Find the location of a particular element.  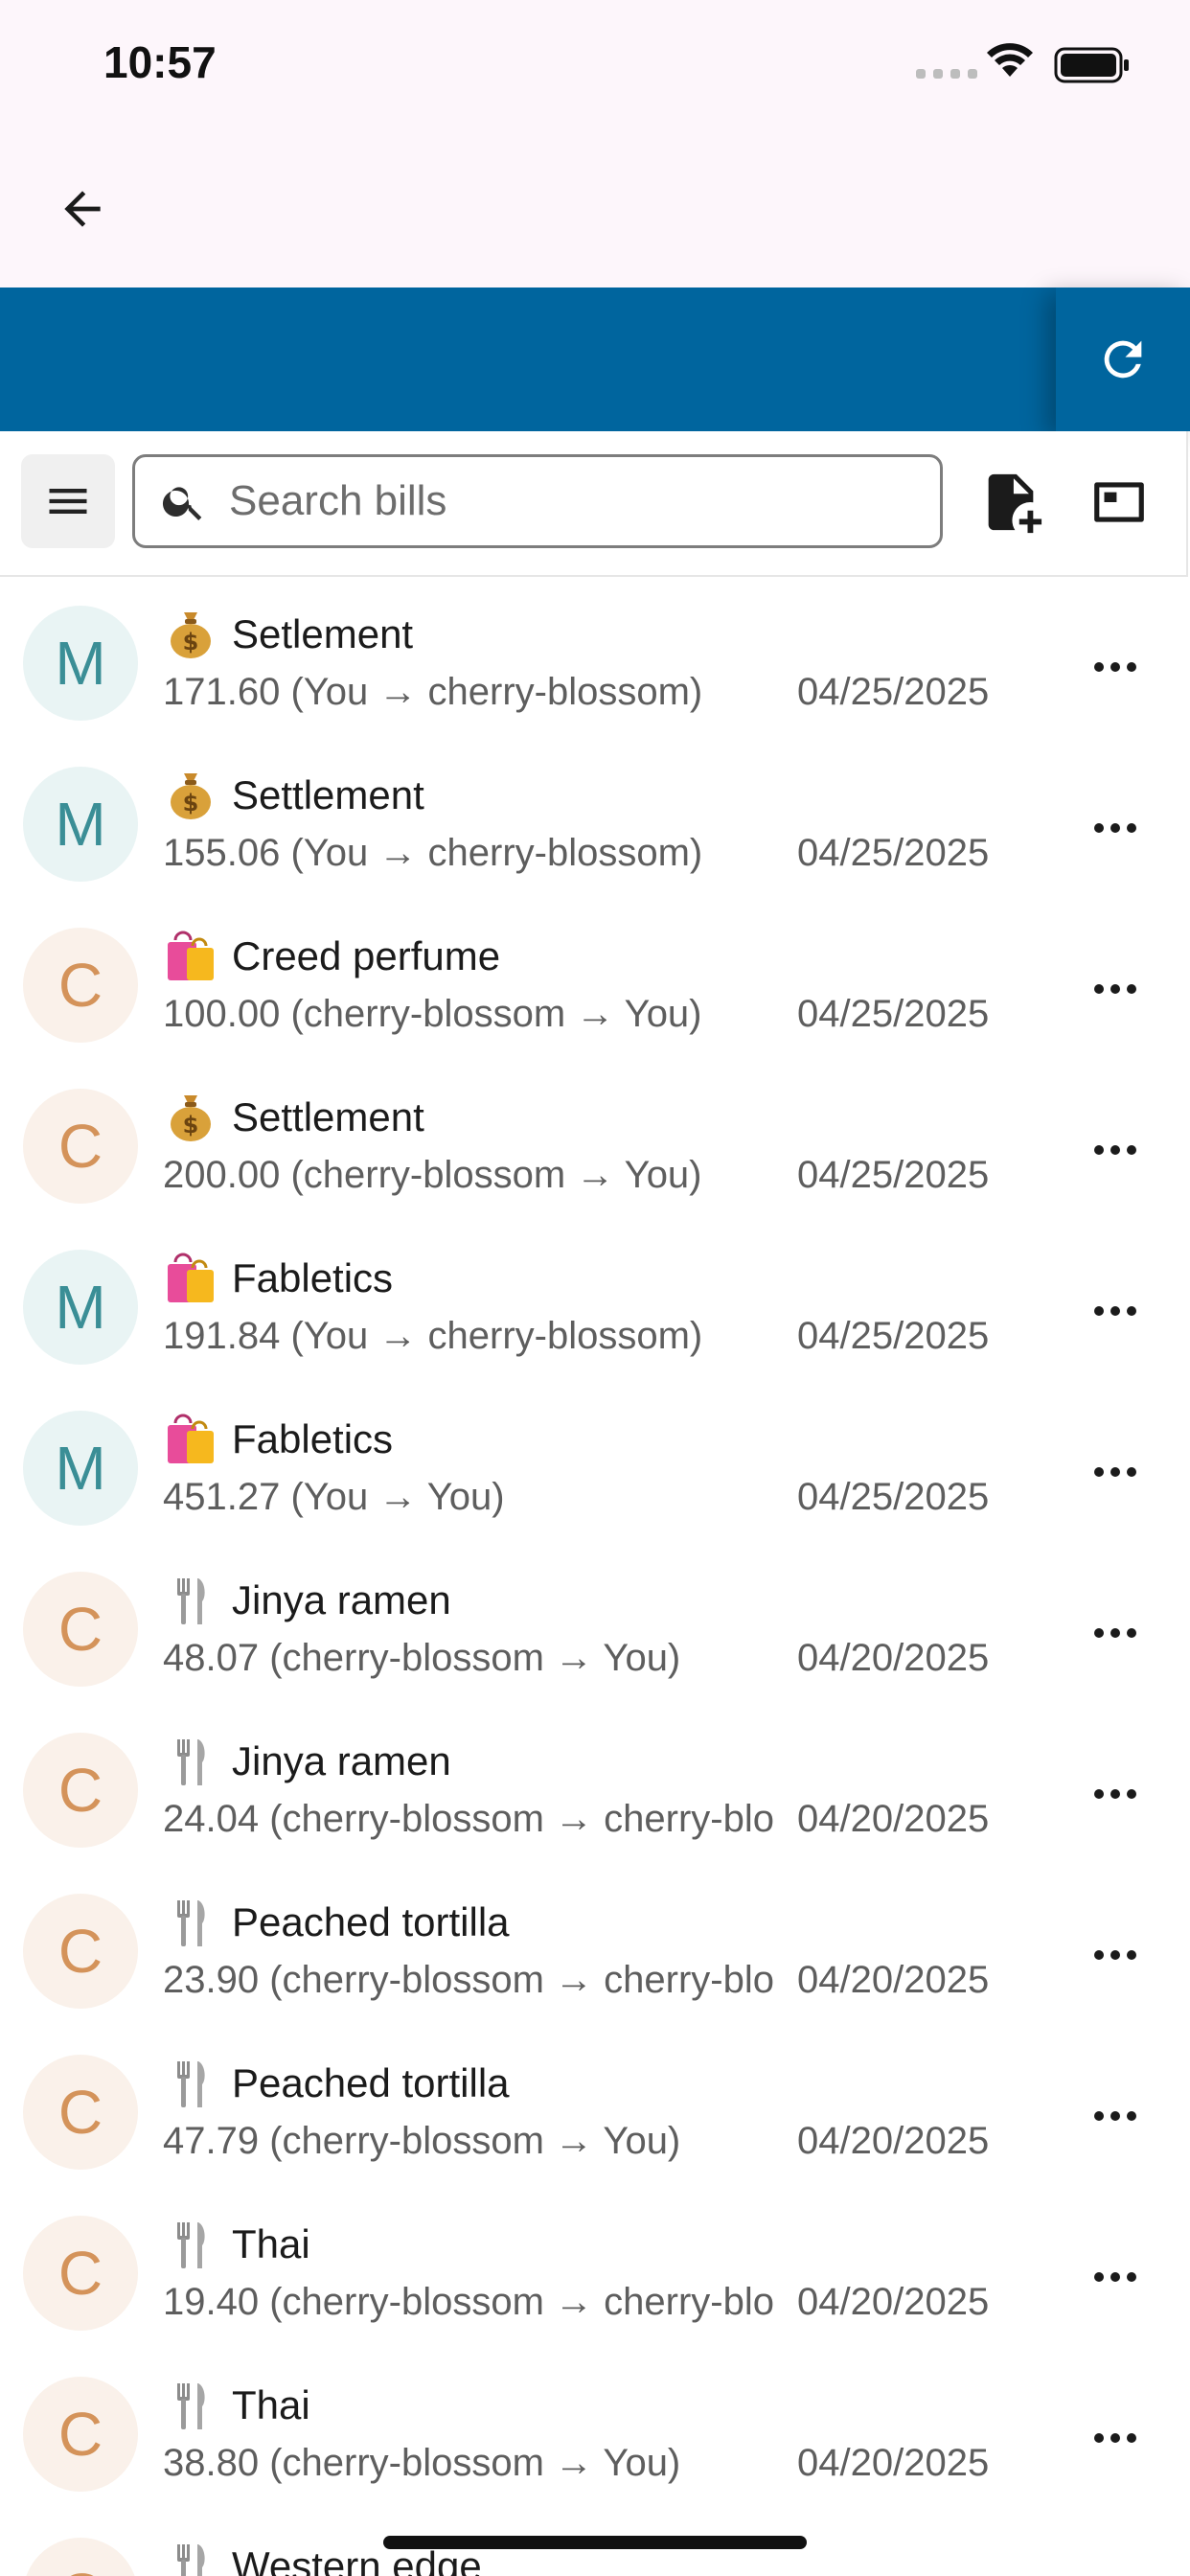

bill-amount: 23.90 (cherry-blossom → cherry-blossom) is located at coordinates (468, 1980).